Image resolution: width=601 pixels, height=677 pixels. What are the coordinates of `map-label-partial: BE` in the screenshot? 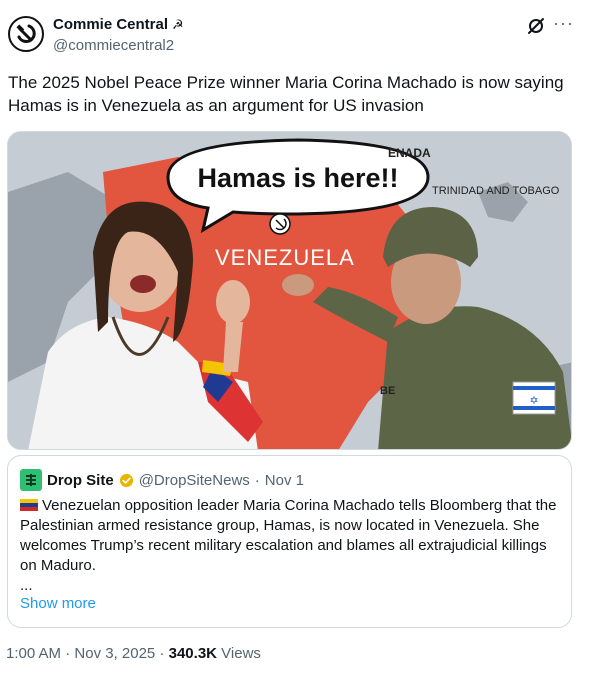 It's located at (387, 391).